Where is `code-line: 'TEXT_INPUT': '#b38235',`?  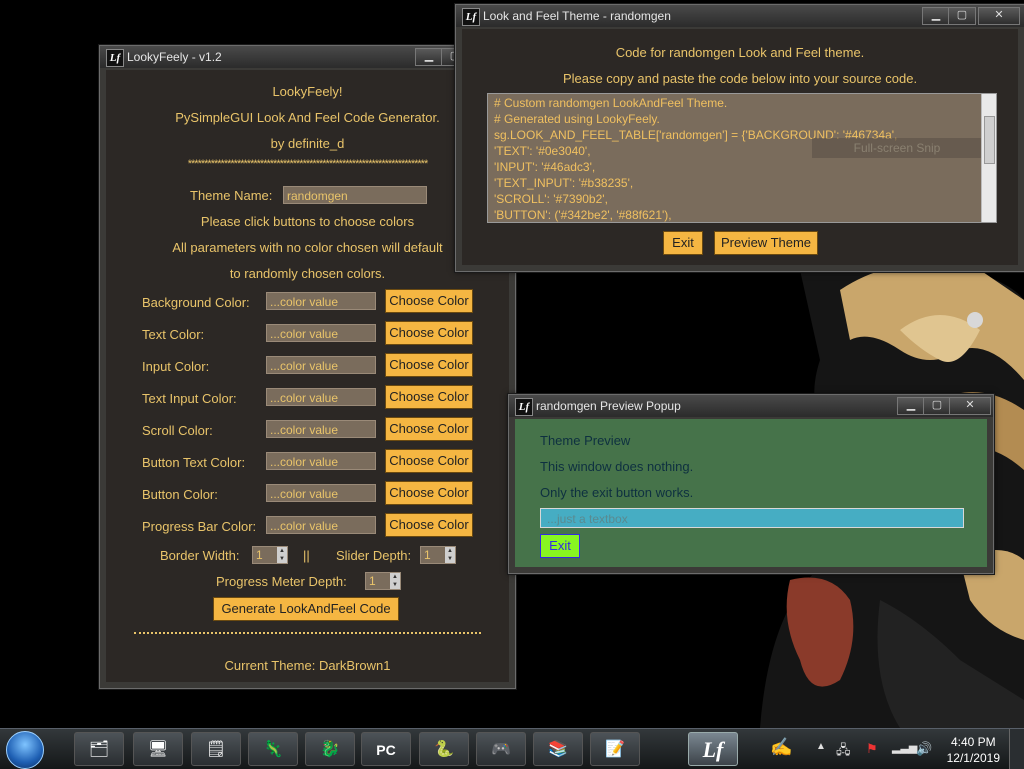
code-line: 'TEXT_INPUT': '#b38235', is located at coordinates (564, 183).